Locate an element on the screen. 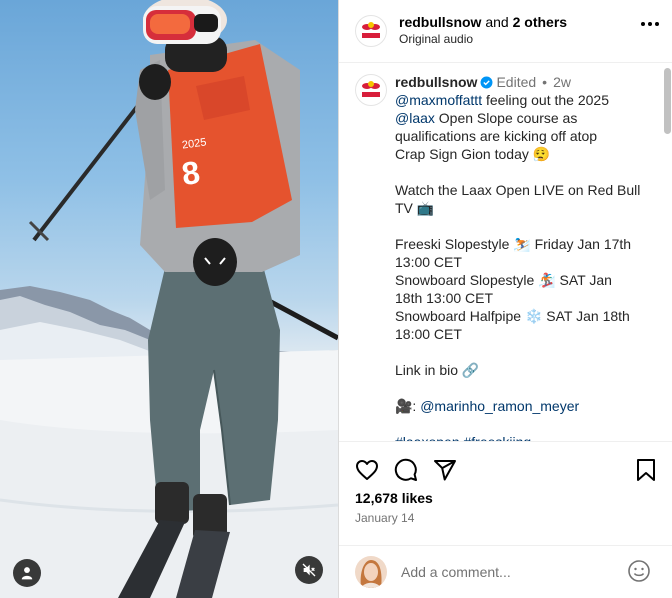 Image resolution: width=672 pixels, height=598 pixels. caption-mention-link: @marinho_ramon_meyer is located at coordinates (499, 406).